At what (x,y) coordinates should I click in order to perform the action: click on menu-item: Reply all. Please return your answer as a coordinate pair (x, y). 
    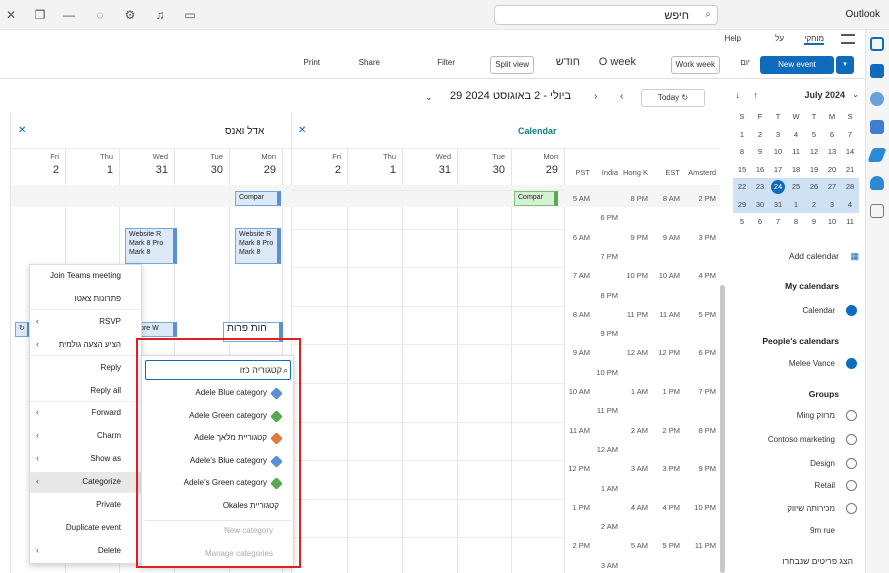
    Looking at the image, I should click on (105, 390).